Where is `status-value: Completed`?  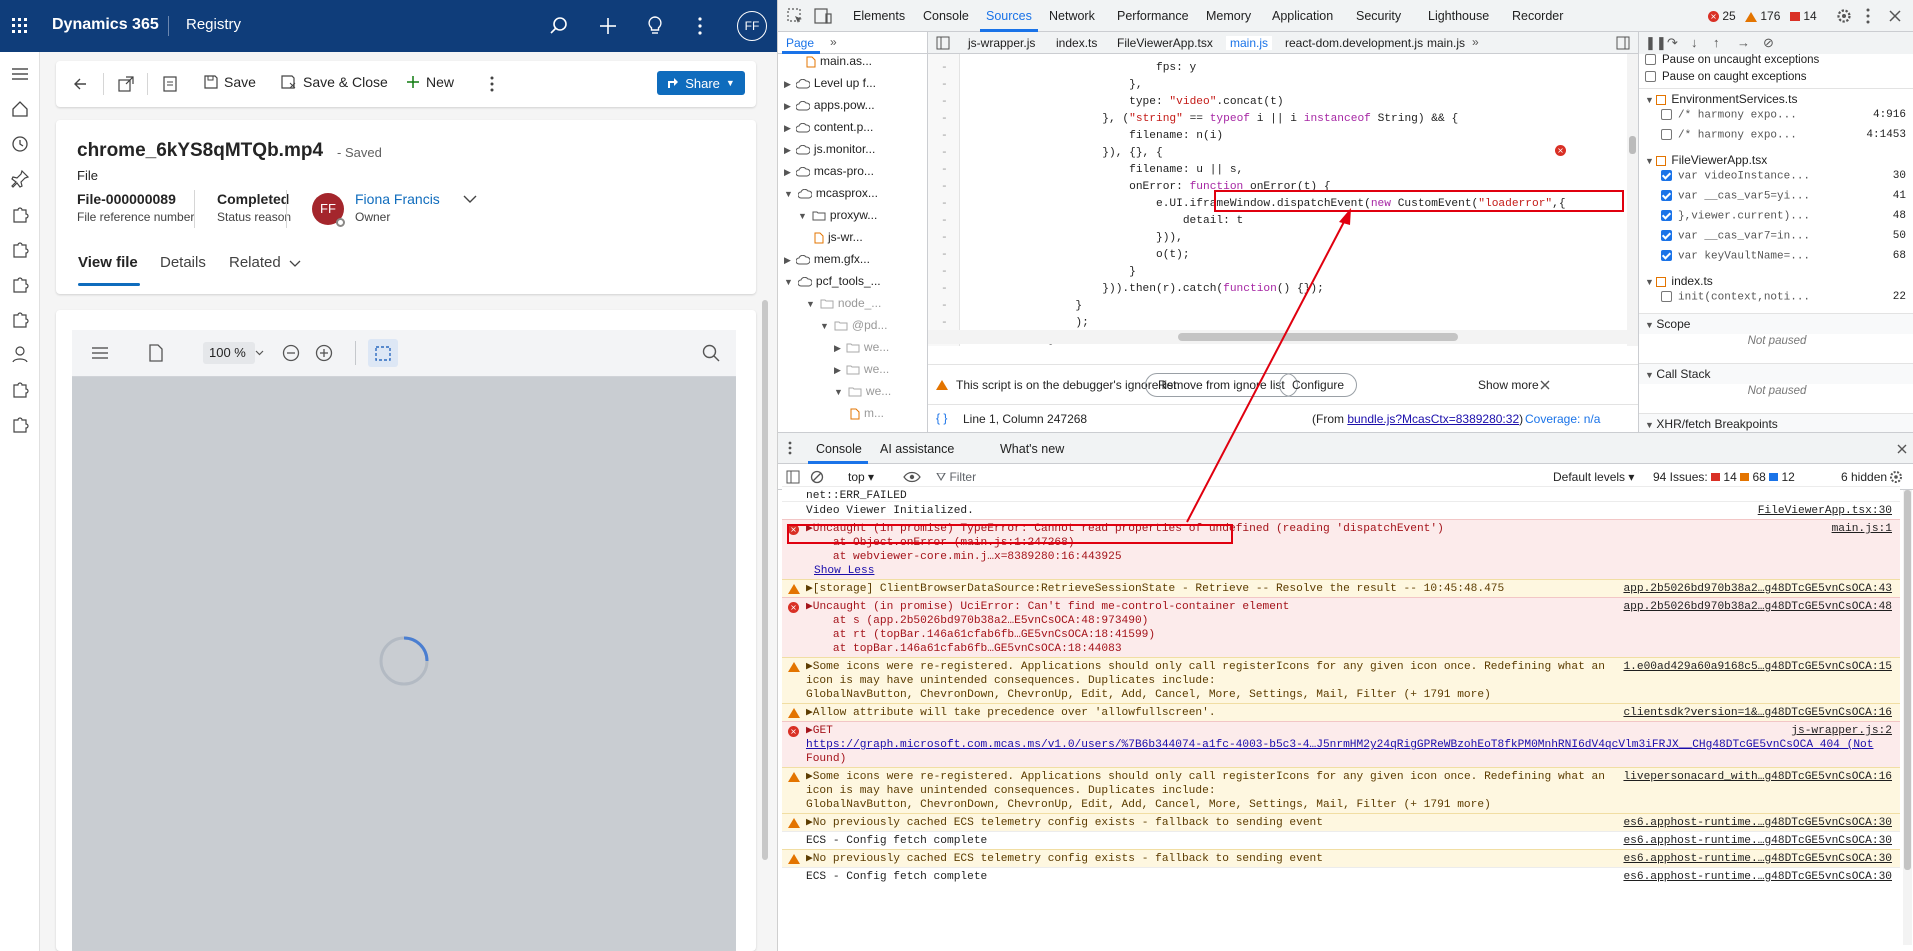 status-value: Completed is located at coordinates (253, 199).